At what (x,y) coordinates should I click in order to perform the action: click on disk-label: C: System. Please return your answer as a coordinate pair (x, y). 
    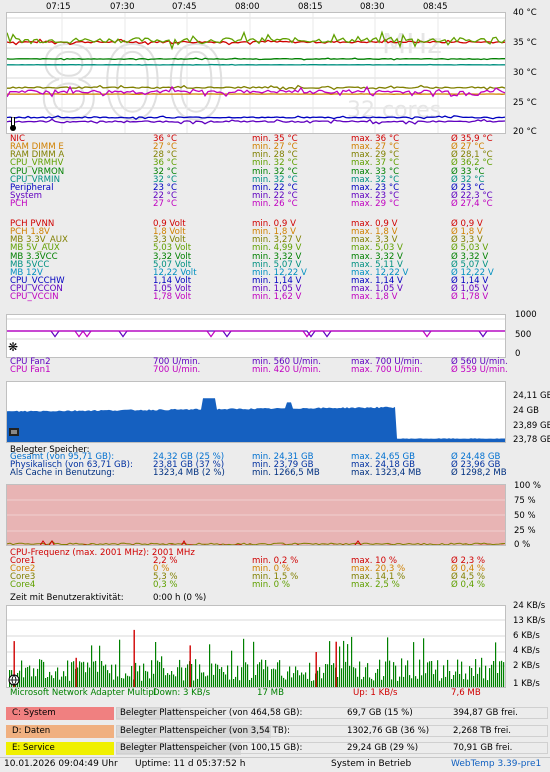
    Looking at the image, I should click on (34, 713).